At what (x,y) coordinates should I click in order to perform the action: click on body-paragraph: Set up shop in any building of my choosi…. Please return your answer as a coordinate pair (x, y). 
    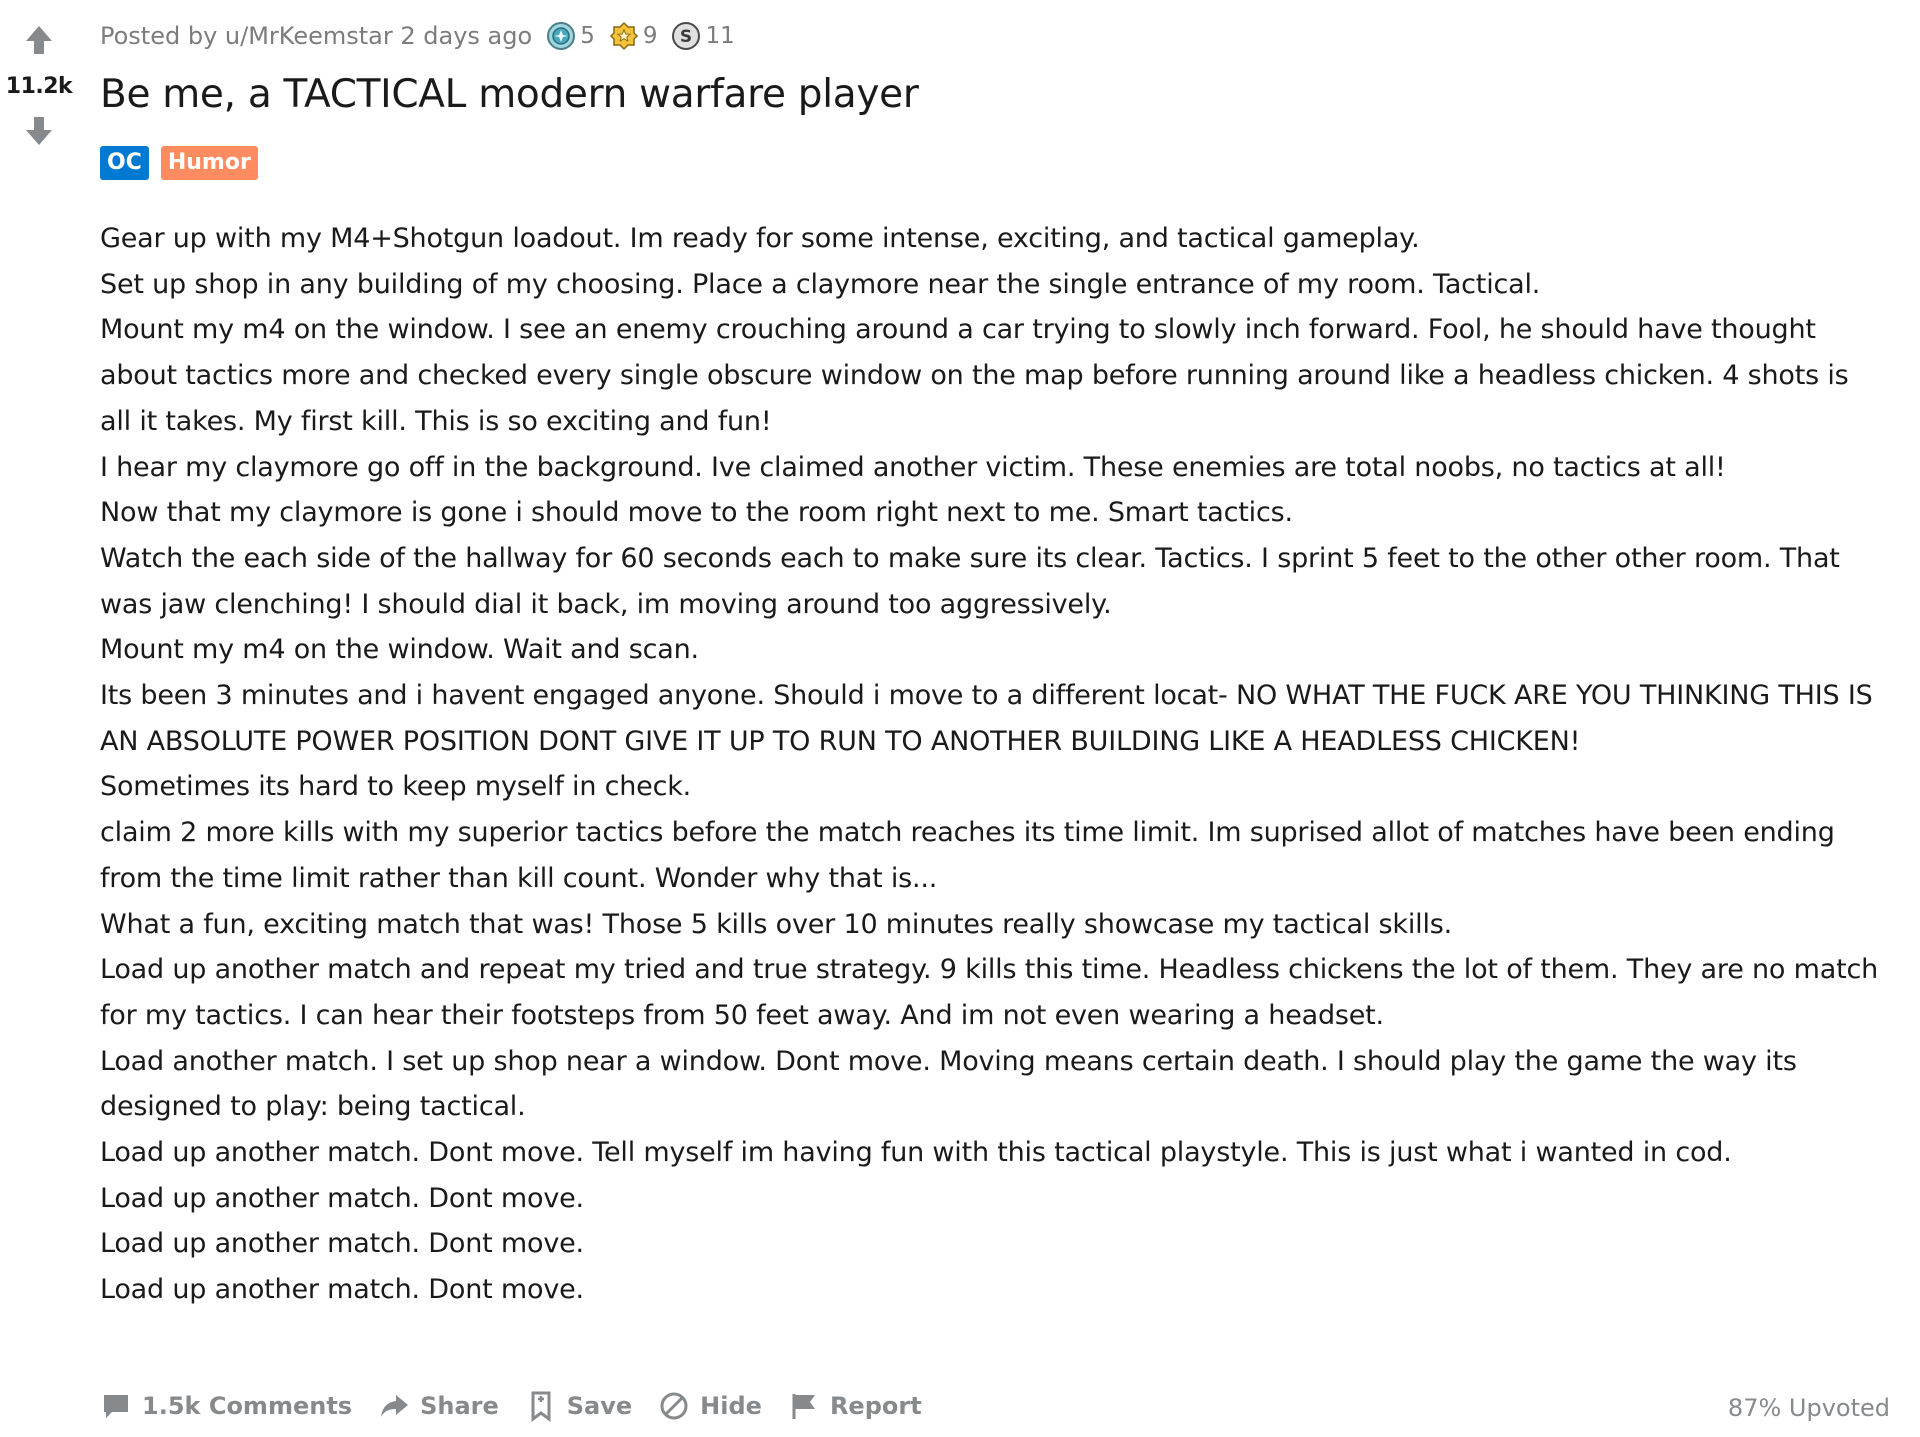
    Looking at the image, I should click on (820, 284).